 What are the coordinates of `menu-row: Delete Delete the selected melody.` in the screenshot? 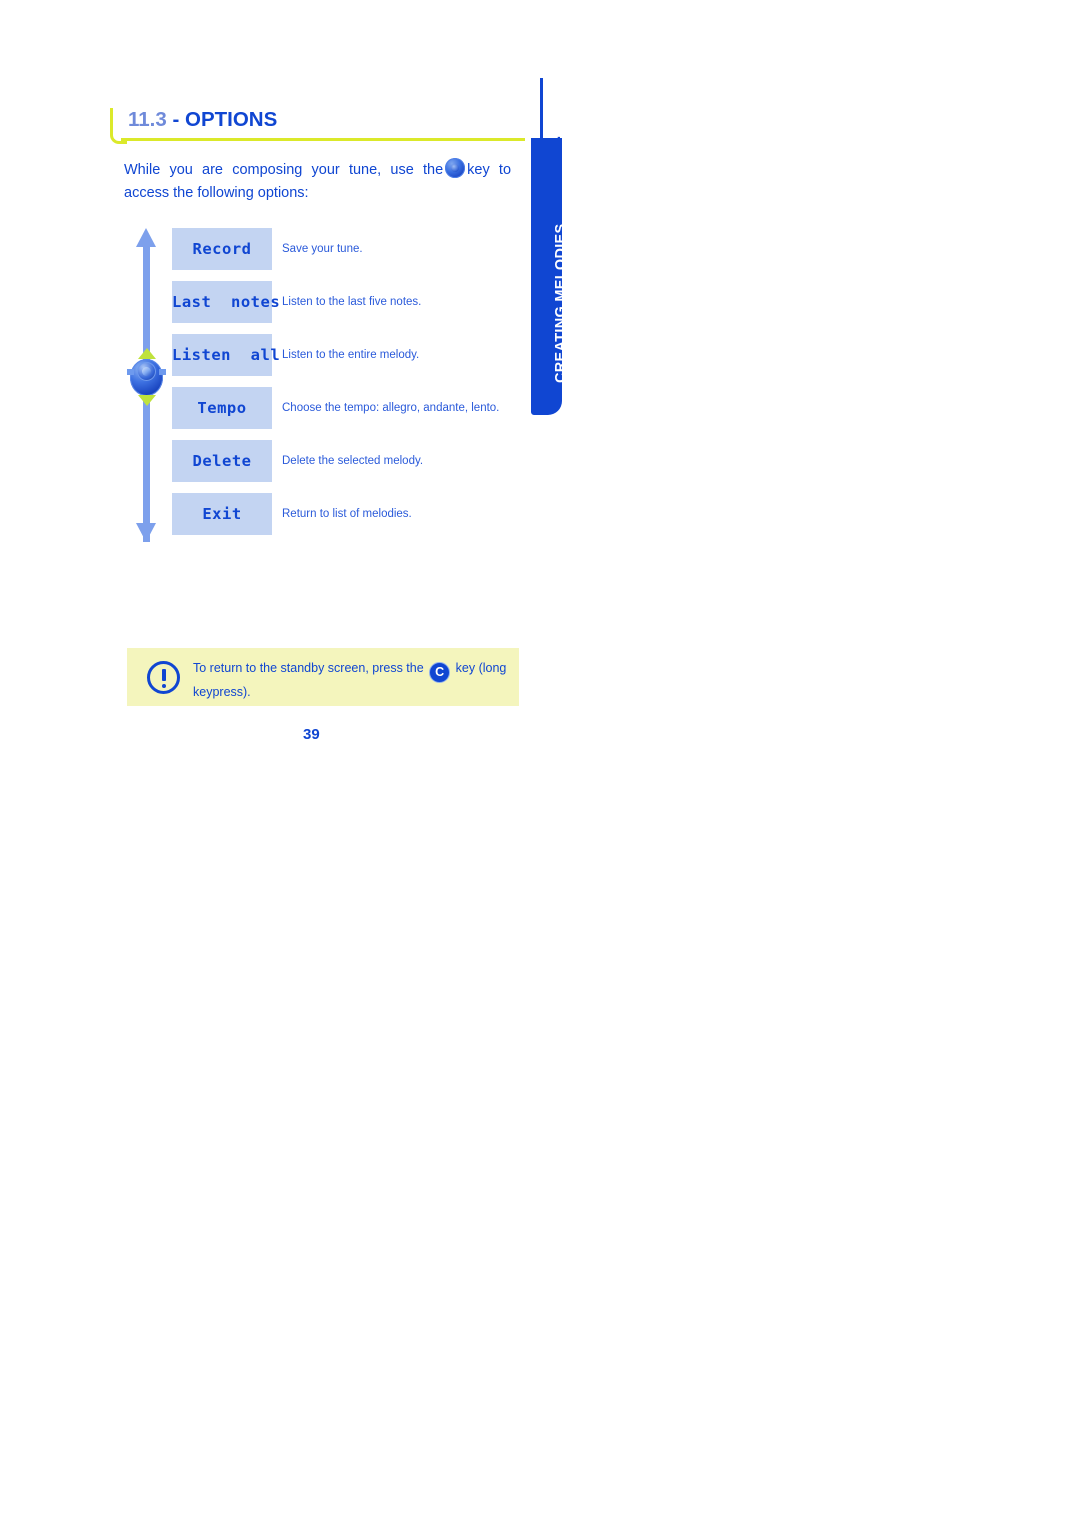 It's located at (348, 461).